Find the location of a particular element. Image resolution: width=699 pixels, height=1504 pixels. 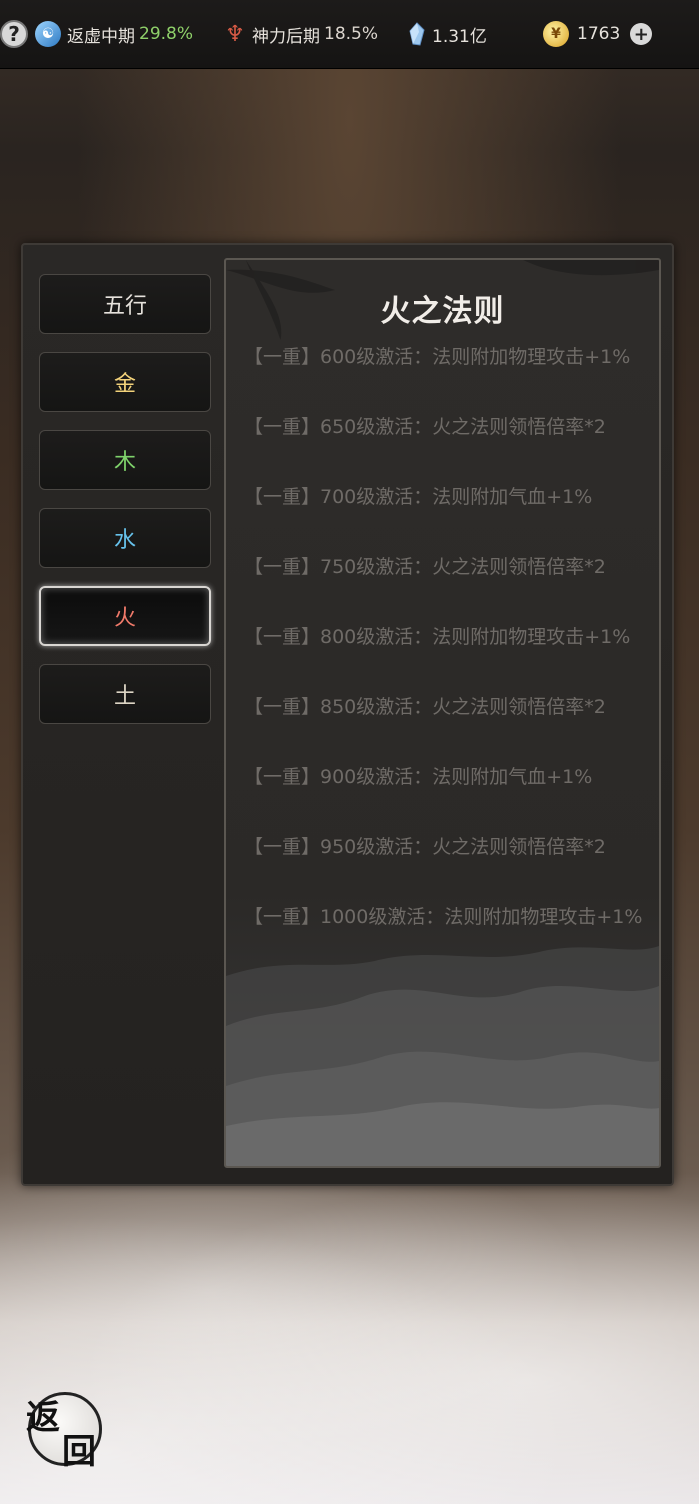

rule-item: 【一重】700级激活：法则附加气血+1% is located at coordinates (418, 497).